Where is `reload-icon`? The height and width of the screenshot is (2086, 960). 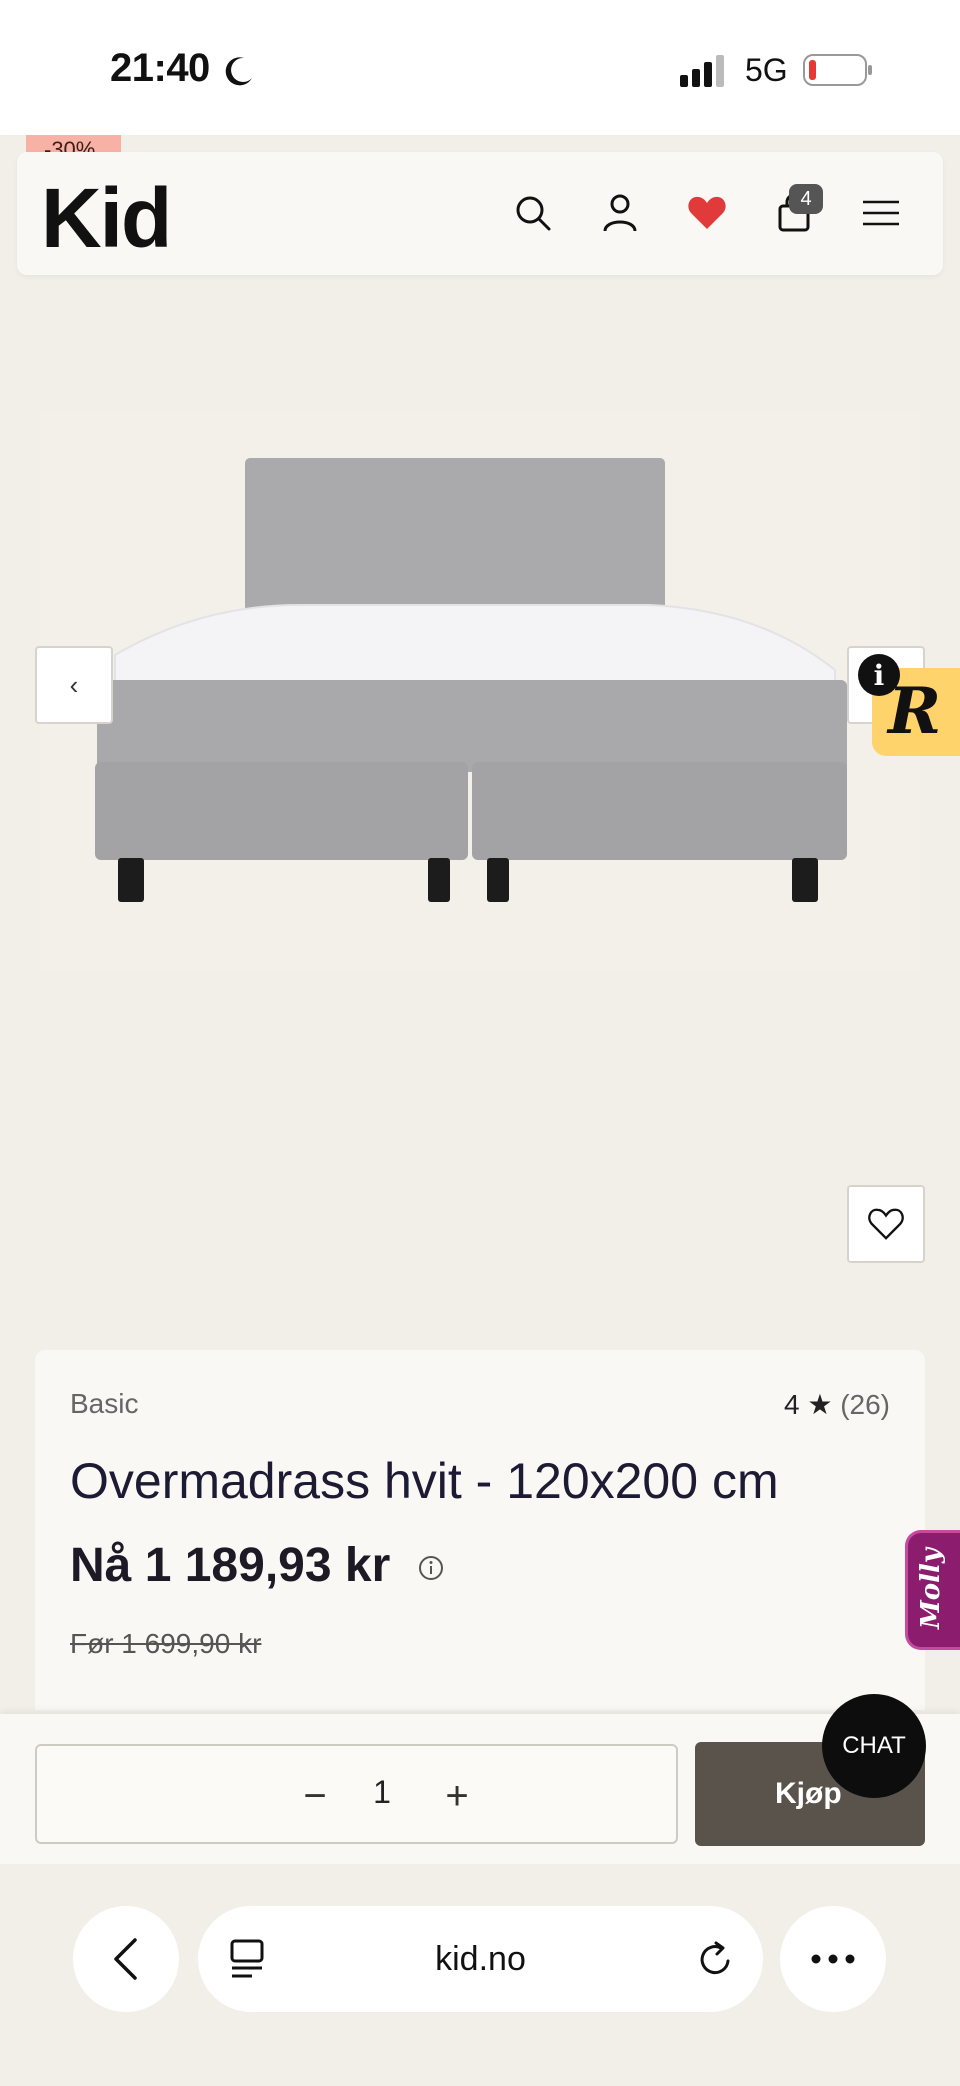
reload-icon is located at coordinates (715, 1959).